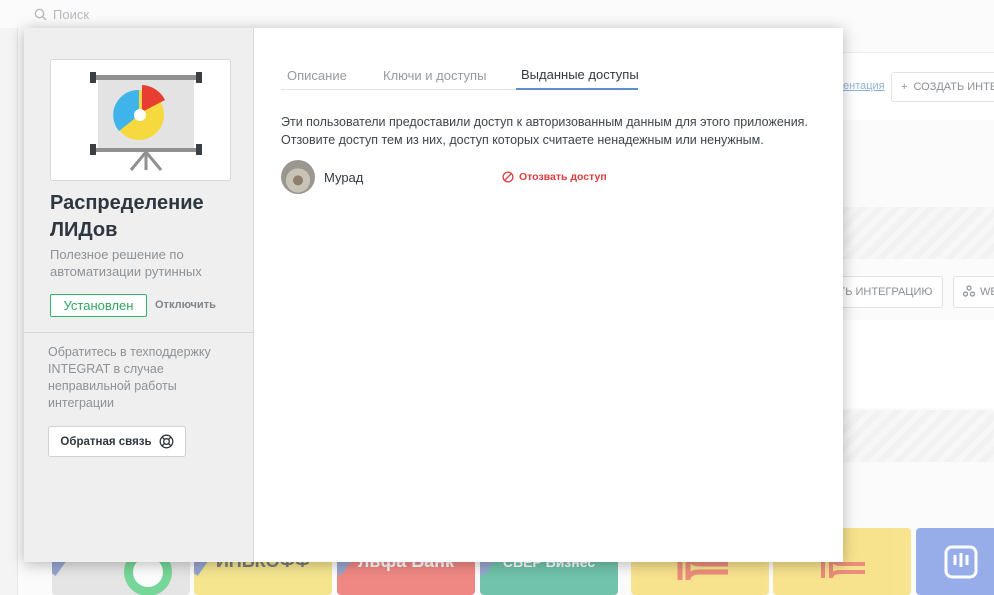 The image size is (994, 595). What do you see at coordinates (127, 216) in the screenshot?
I see `app-title: Распределение ЛИДов` at bounding box center [127, 216].